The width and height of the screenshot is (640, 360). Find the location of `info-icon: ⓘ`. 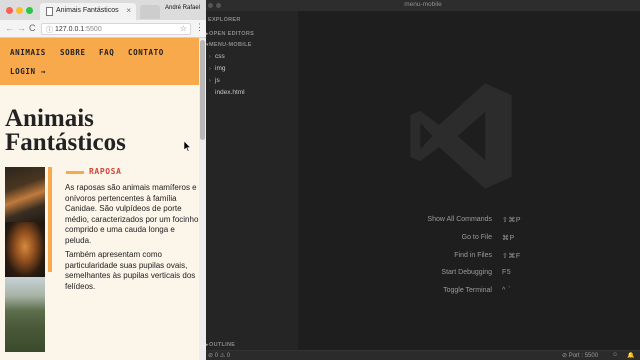

info-icon: ⓘ is located at coordinates (49, 30).